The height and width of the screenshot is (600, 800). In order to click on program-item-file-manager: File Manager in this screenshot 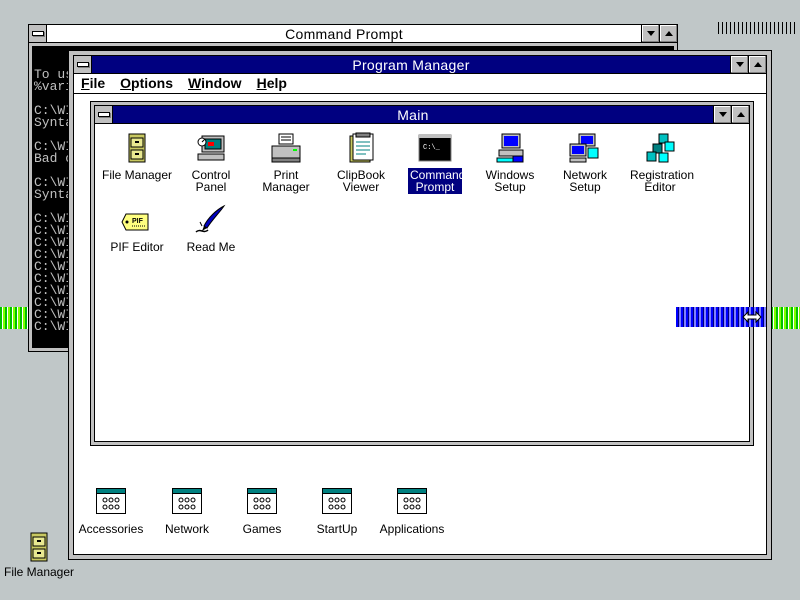, I will do `click(137, 157)`.